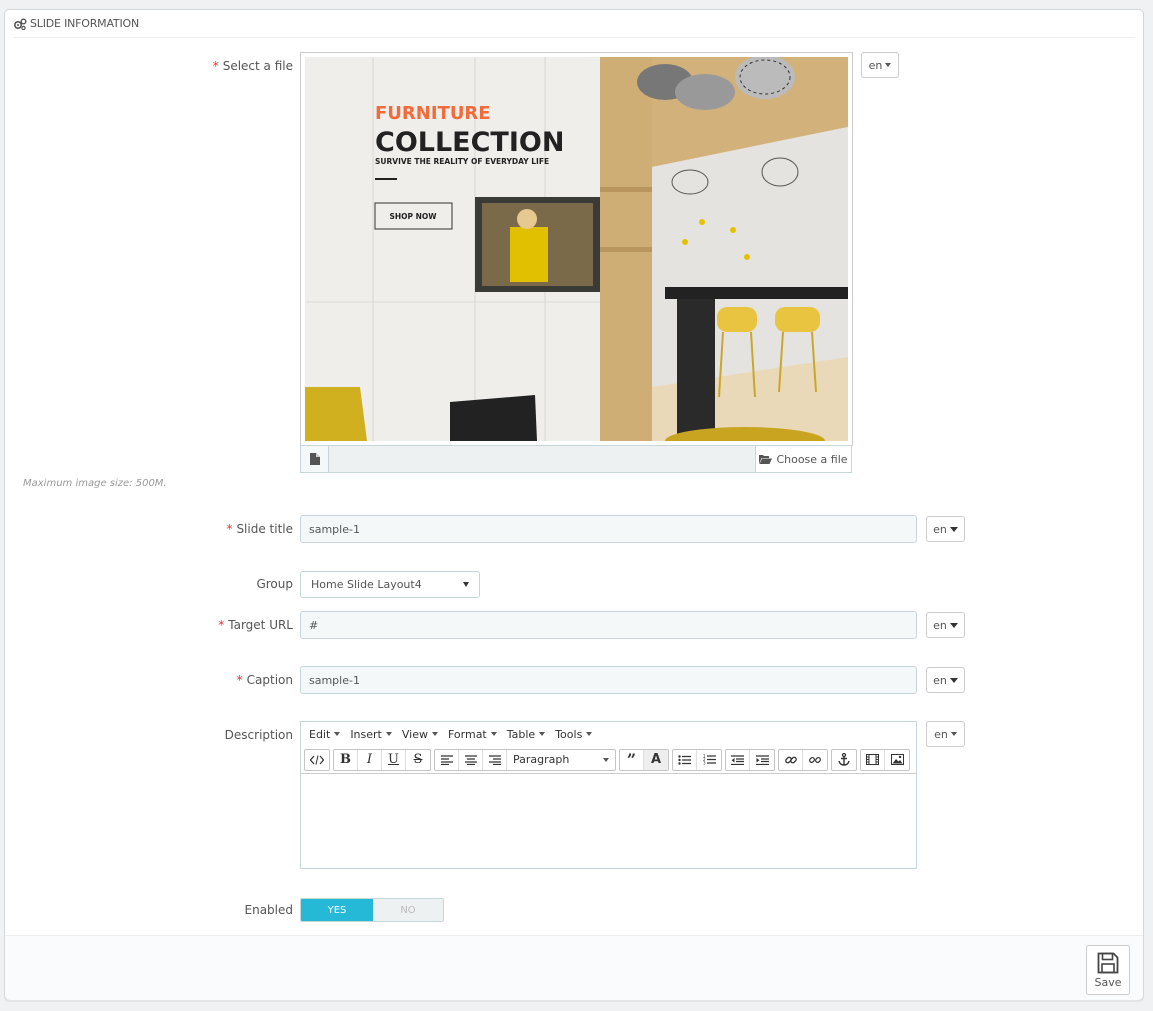 The height and width of the screenshot is (1011, 1153). Describe the element at coordinates (608, 625) in the screenshot. I see `target-url-input: #` at that location.